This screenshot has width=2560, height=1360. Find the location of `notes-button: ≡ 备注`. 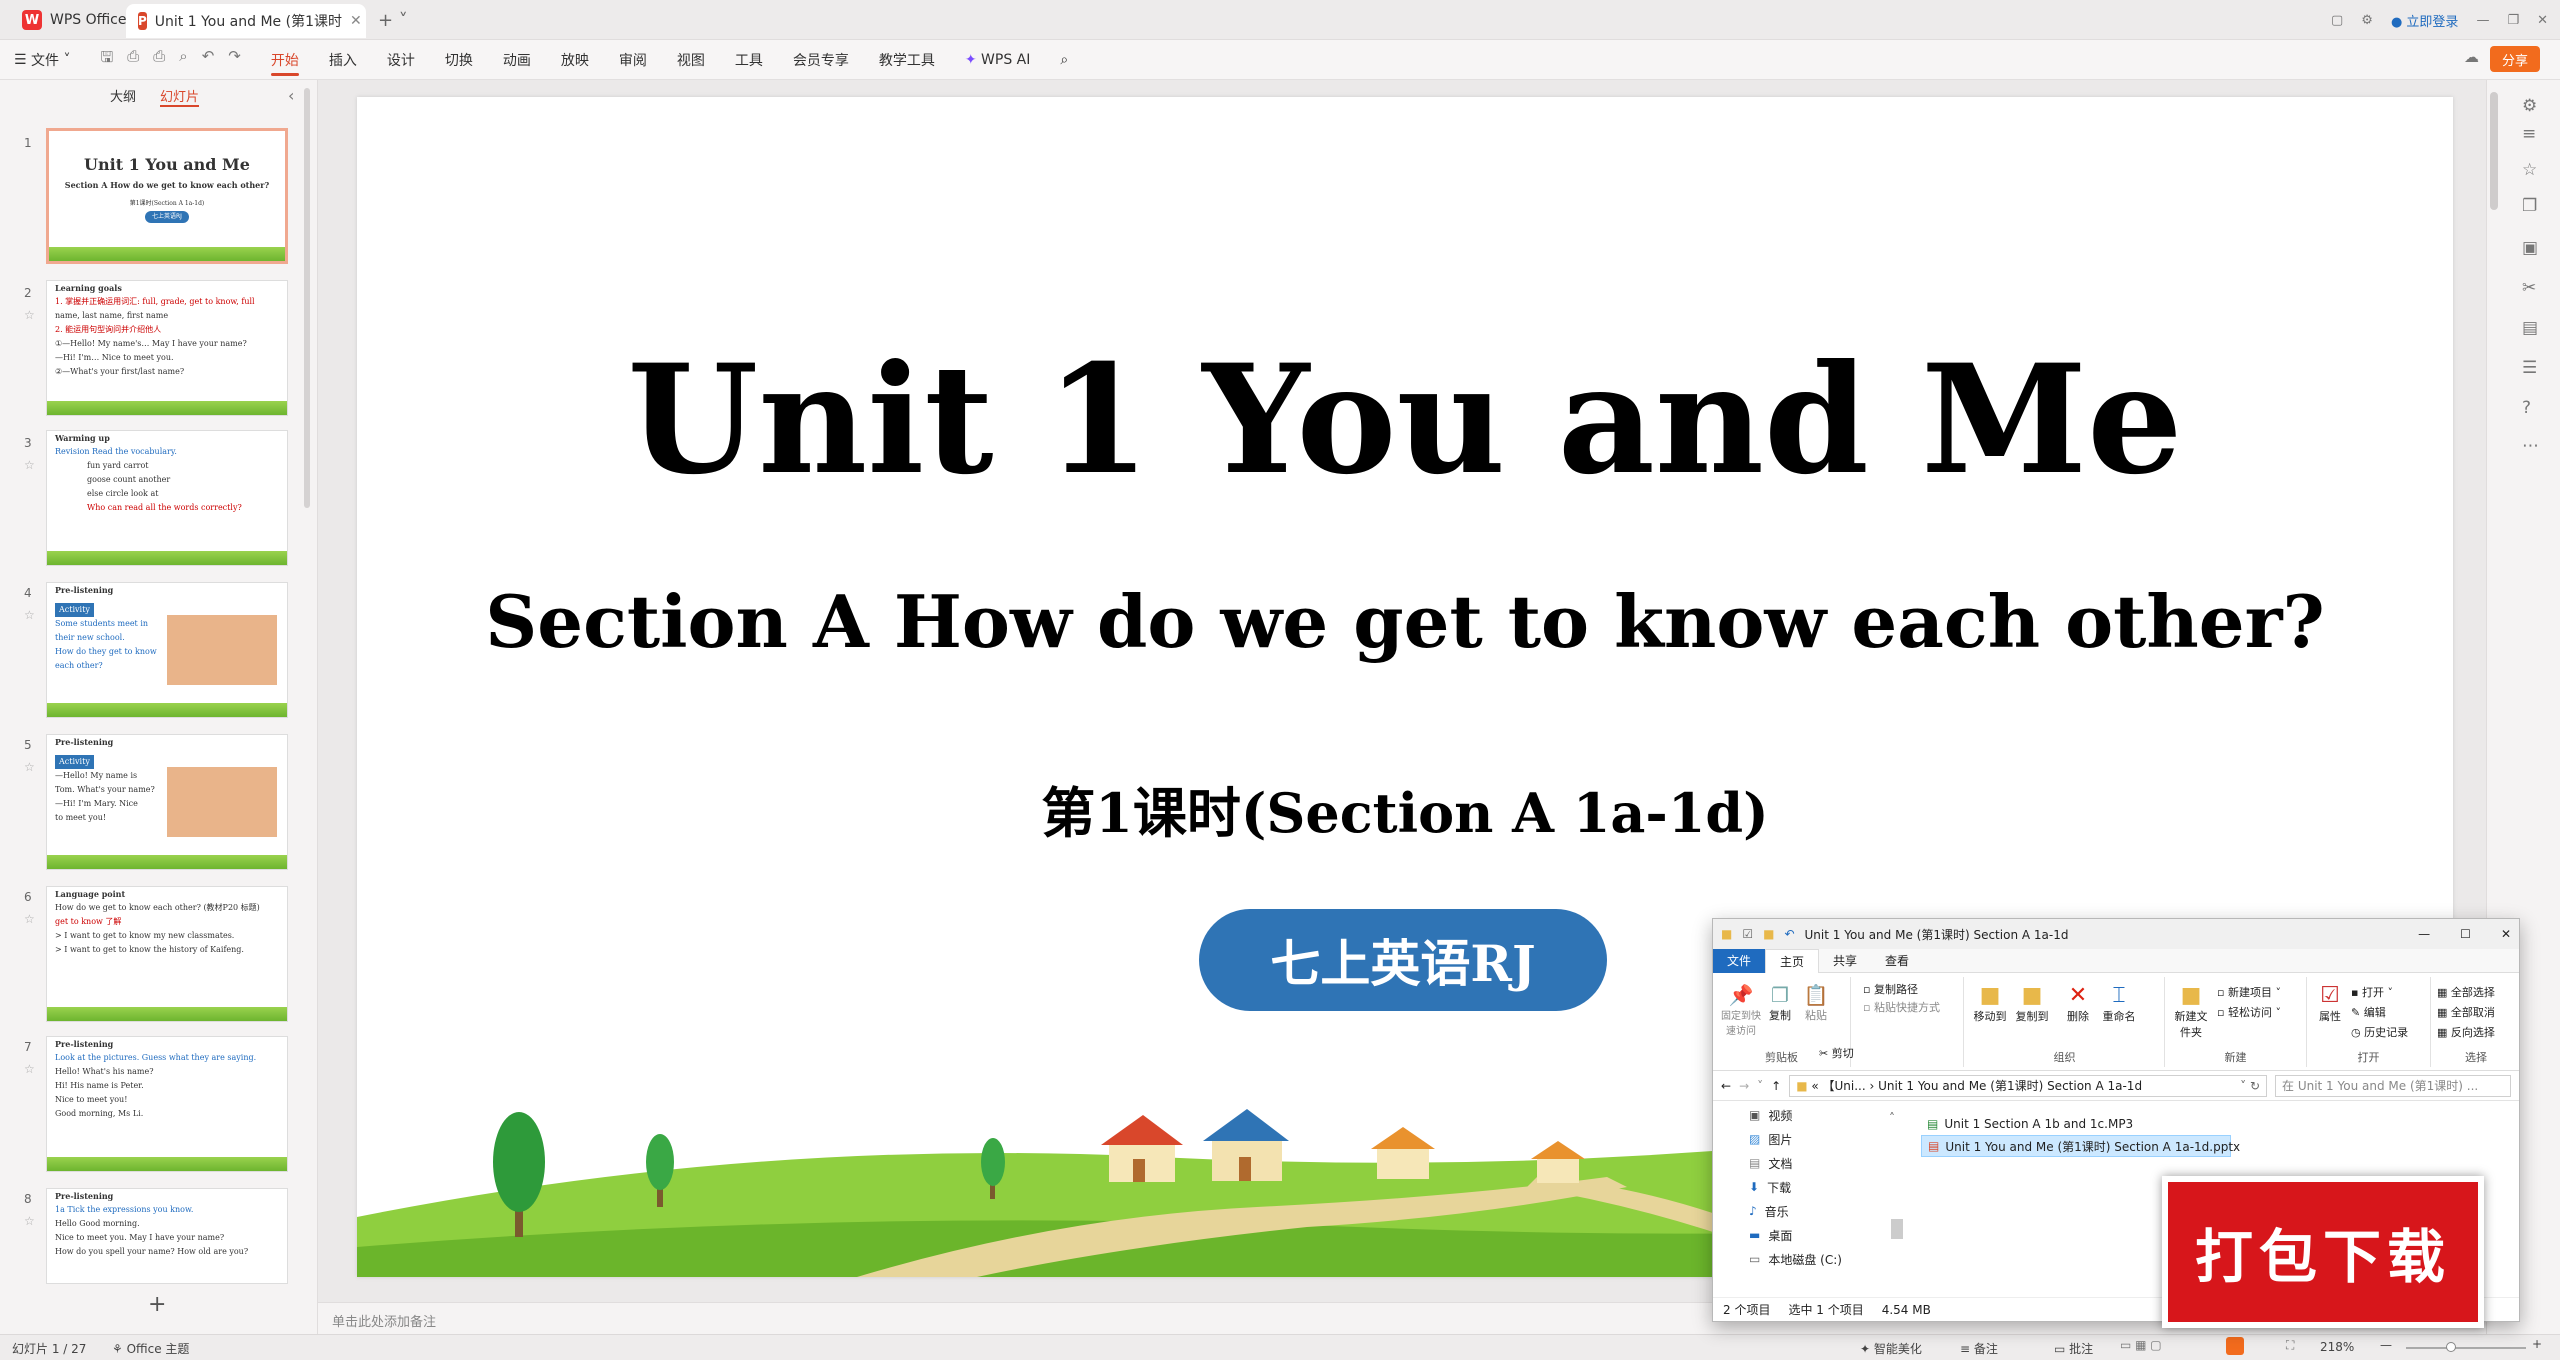

notes-button: ≡ 备注 is located at coordinates (1979, 1348).